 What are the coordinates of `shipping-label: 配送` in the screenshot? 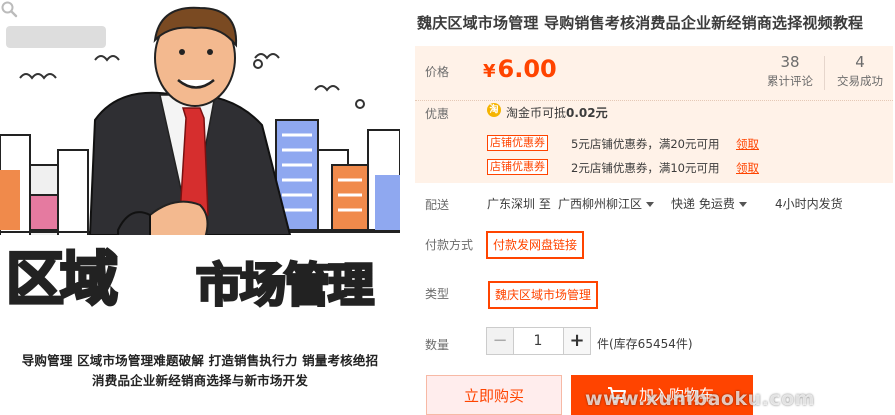 It's located at (437, 205).